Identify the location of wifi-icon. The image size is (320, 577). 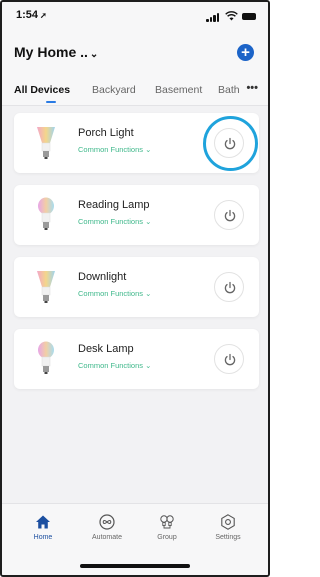
(231, 16).